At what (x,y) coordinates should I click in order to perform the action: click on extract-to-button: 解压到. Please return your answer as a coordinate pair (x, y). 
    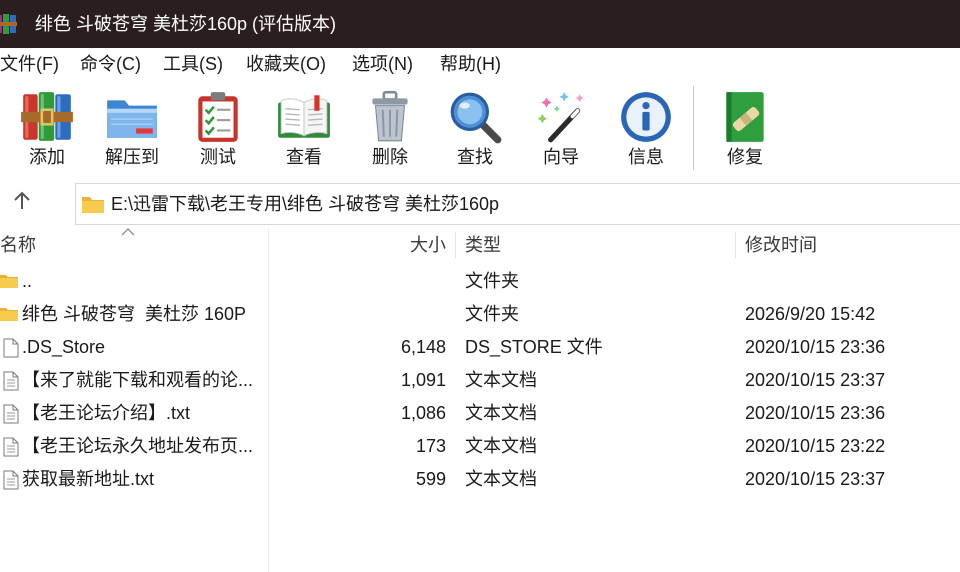
    Looking at the image, I should click on (132, 132).